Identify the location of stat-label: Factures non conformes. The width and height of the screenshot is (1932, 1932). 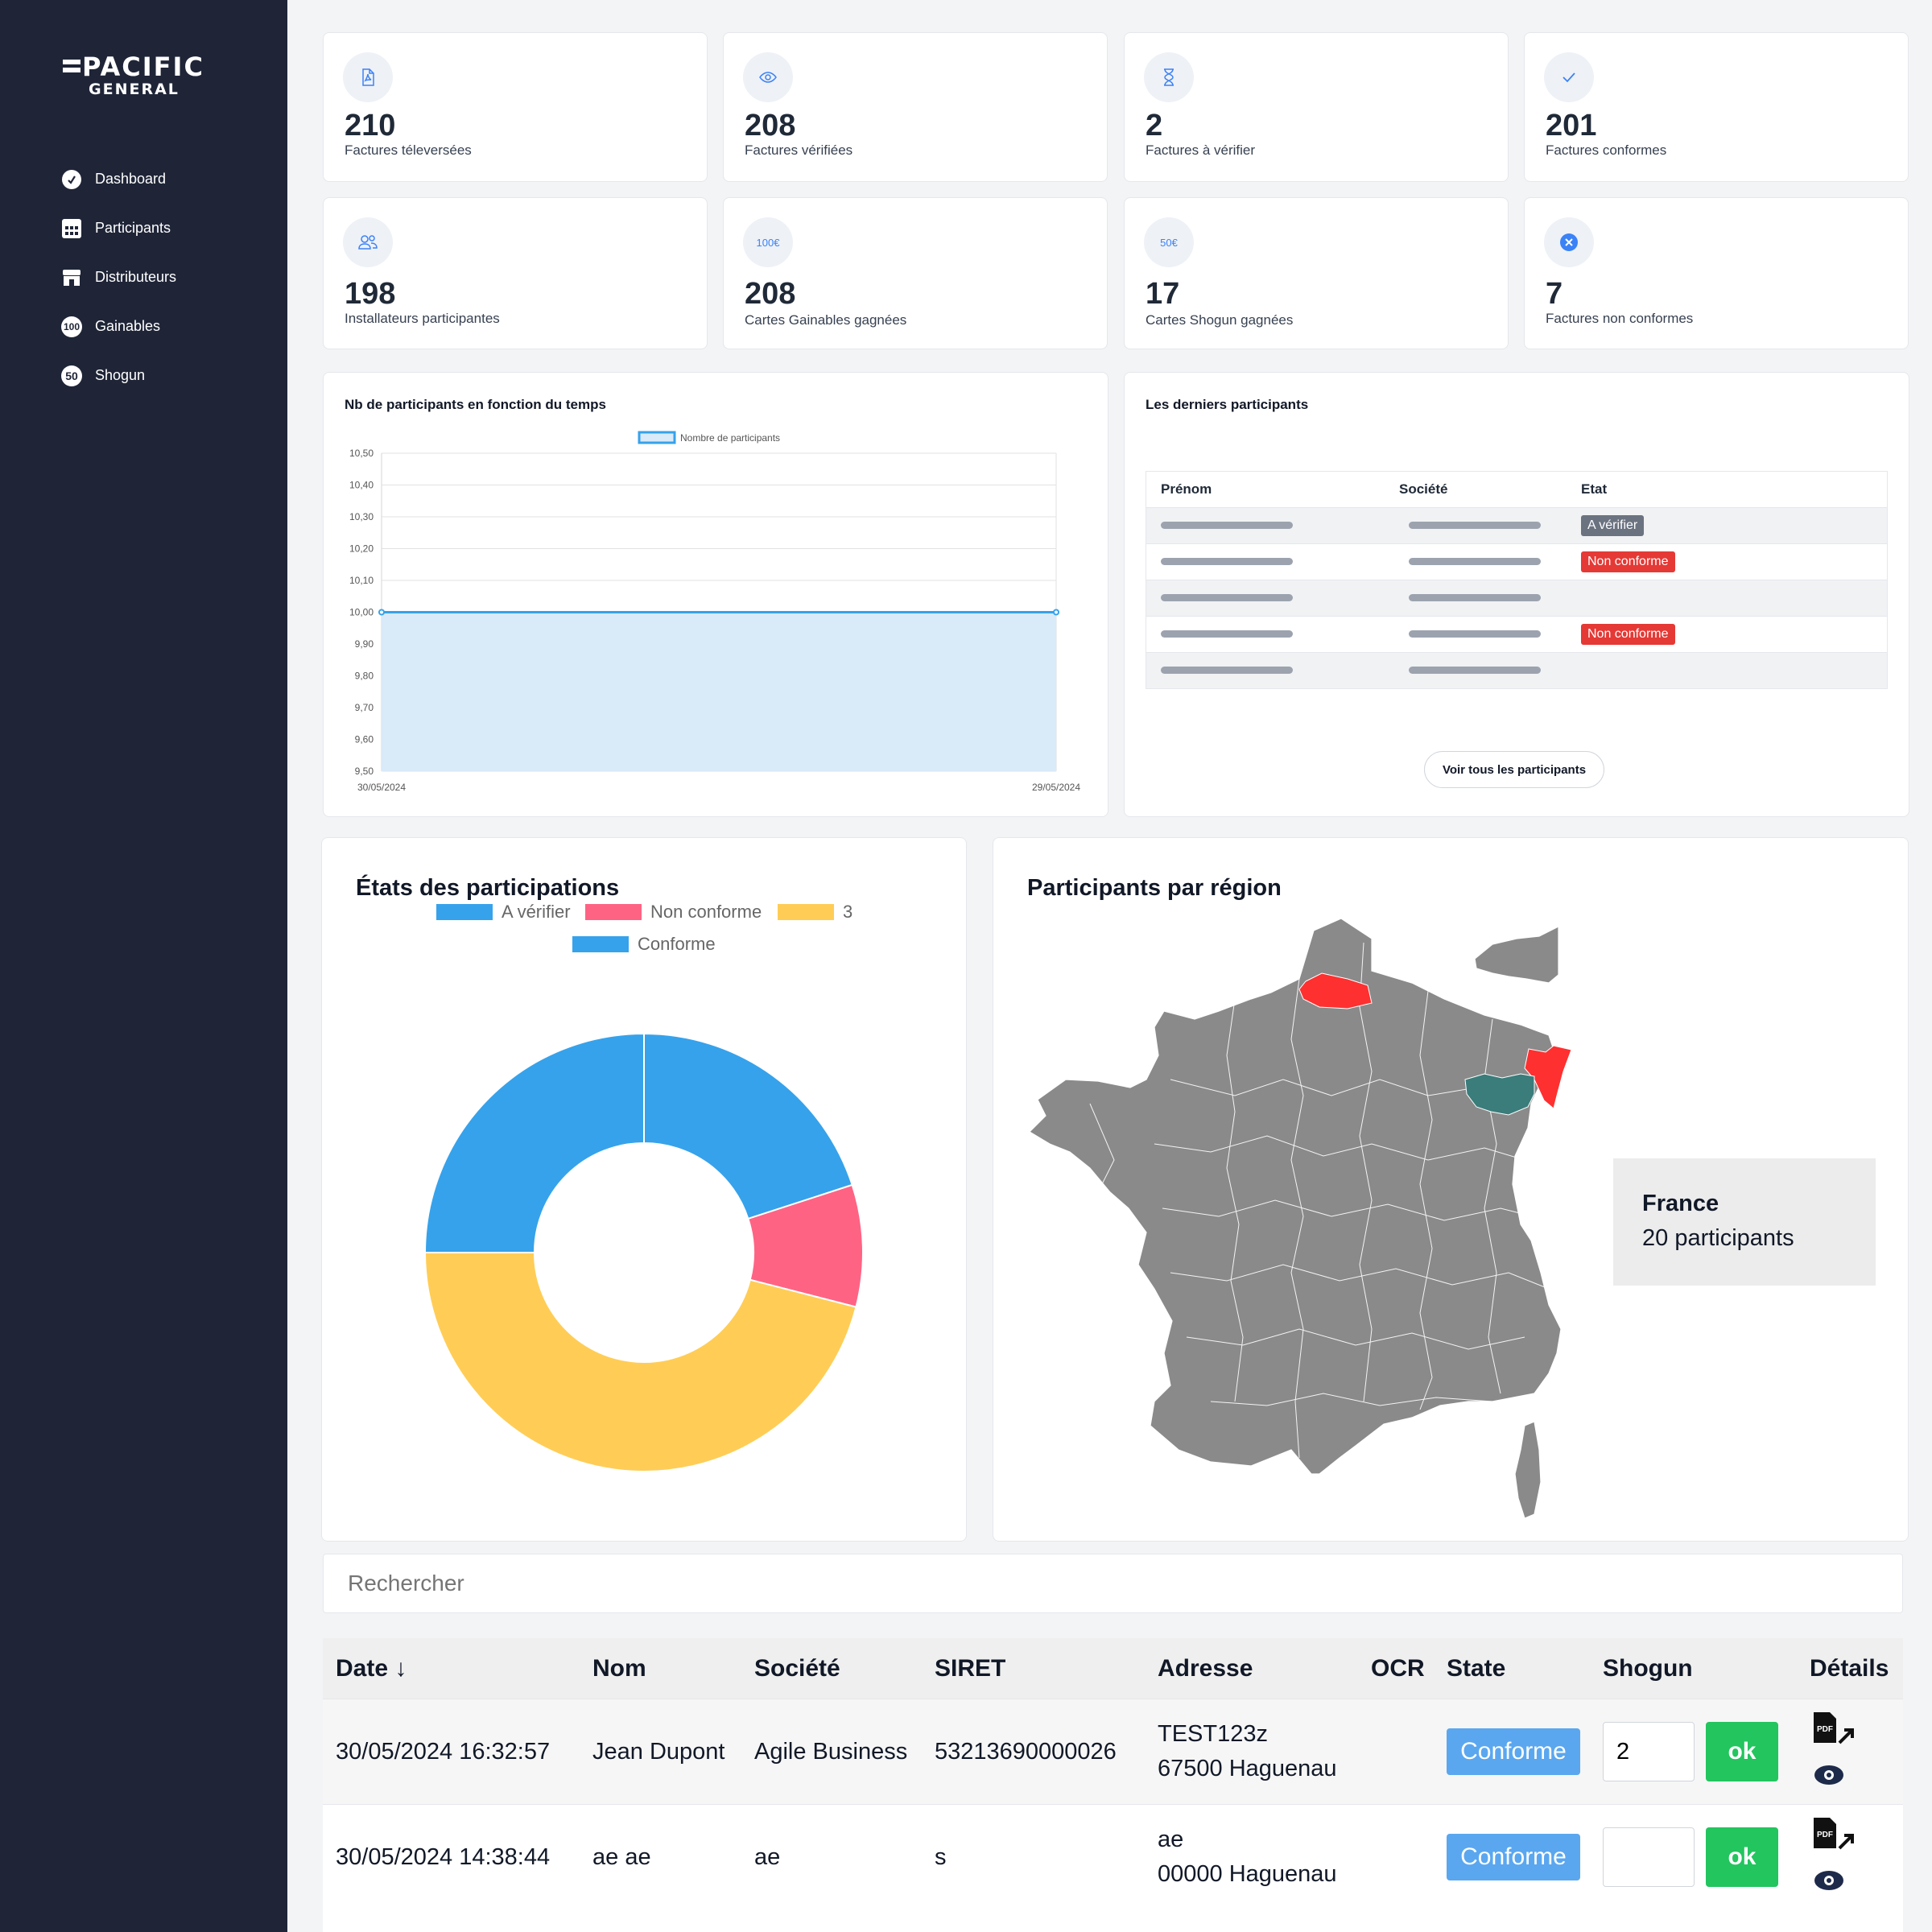
(1620, 318).